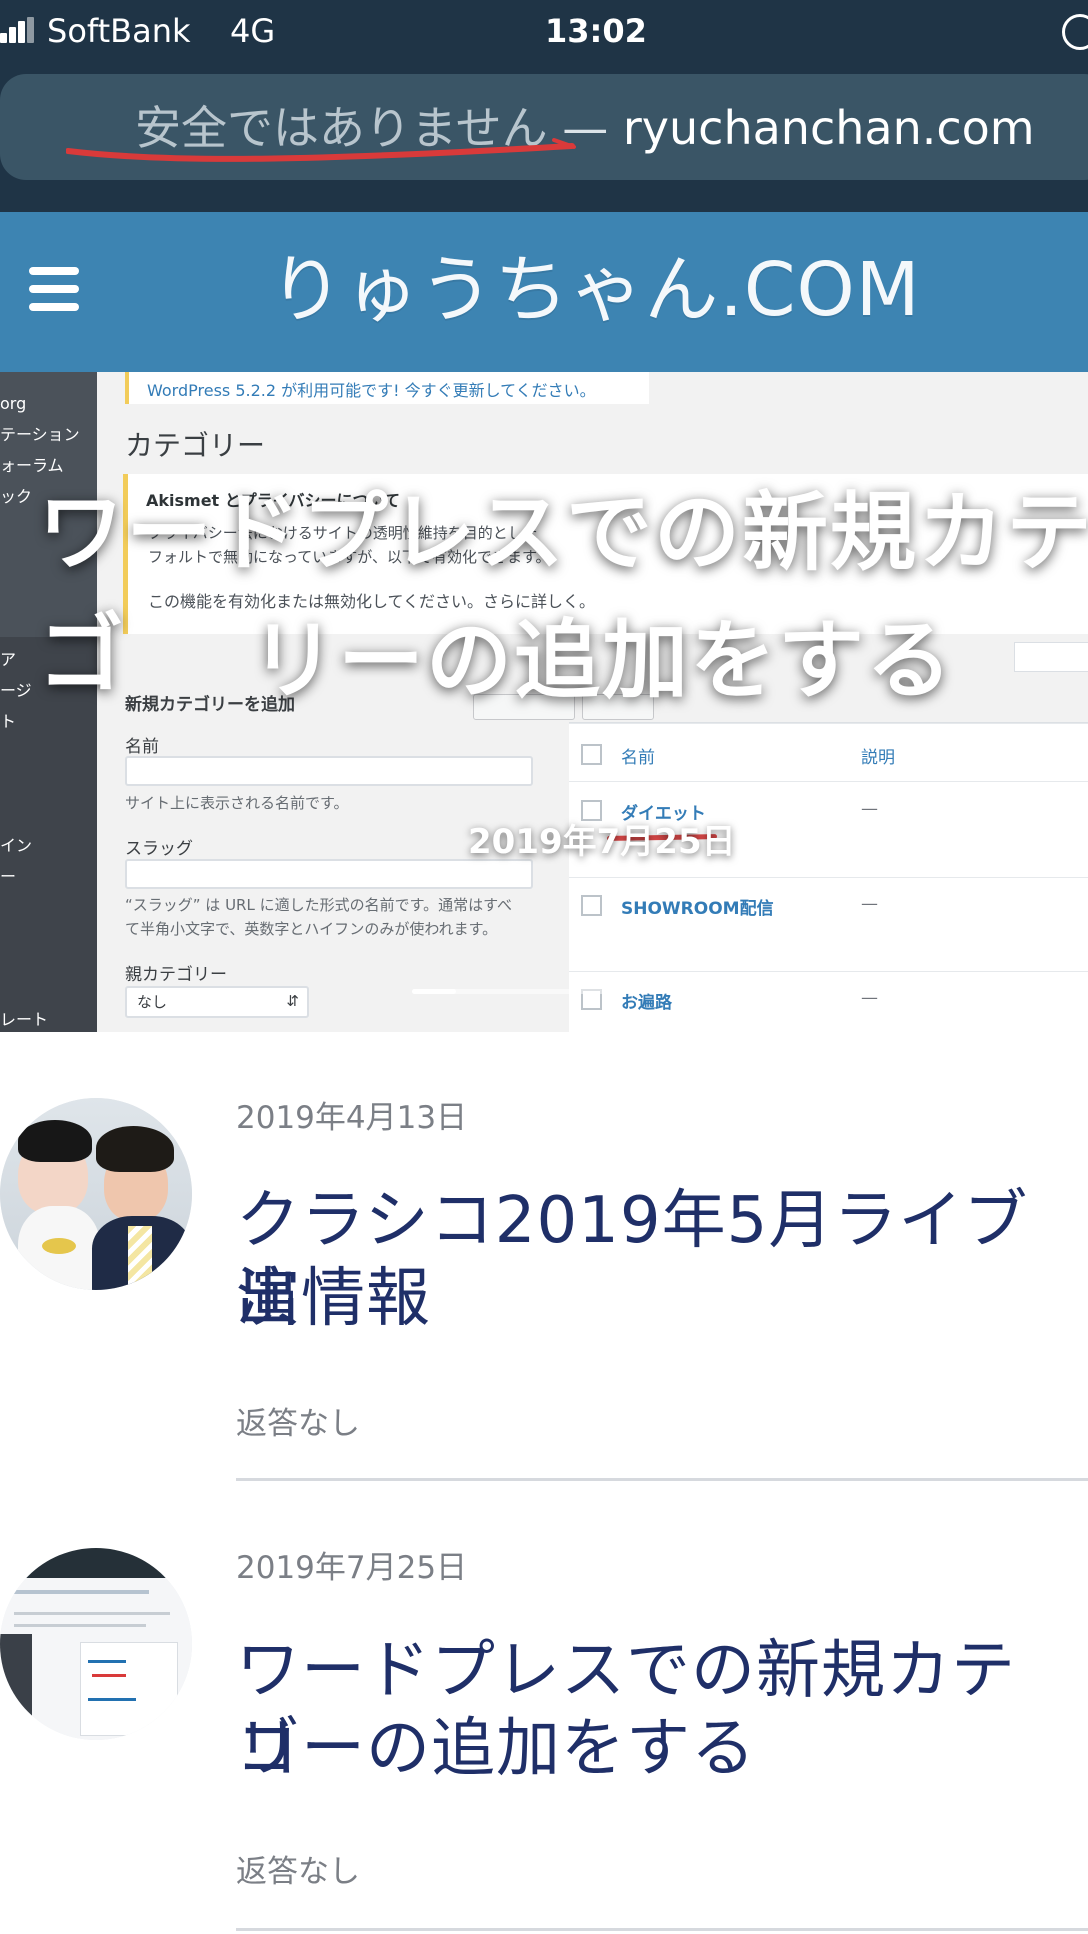 The height and width of the screenshot is (1934, 1088). What do you see at coordinates (341, 128) in the screenshot?
I see `security-warning: 安全ではありません` at bounding box center [341, 128].